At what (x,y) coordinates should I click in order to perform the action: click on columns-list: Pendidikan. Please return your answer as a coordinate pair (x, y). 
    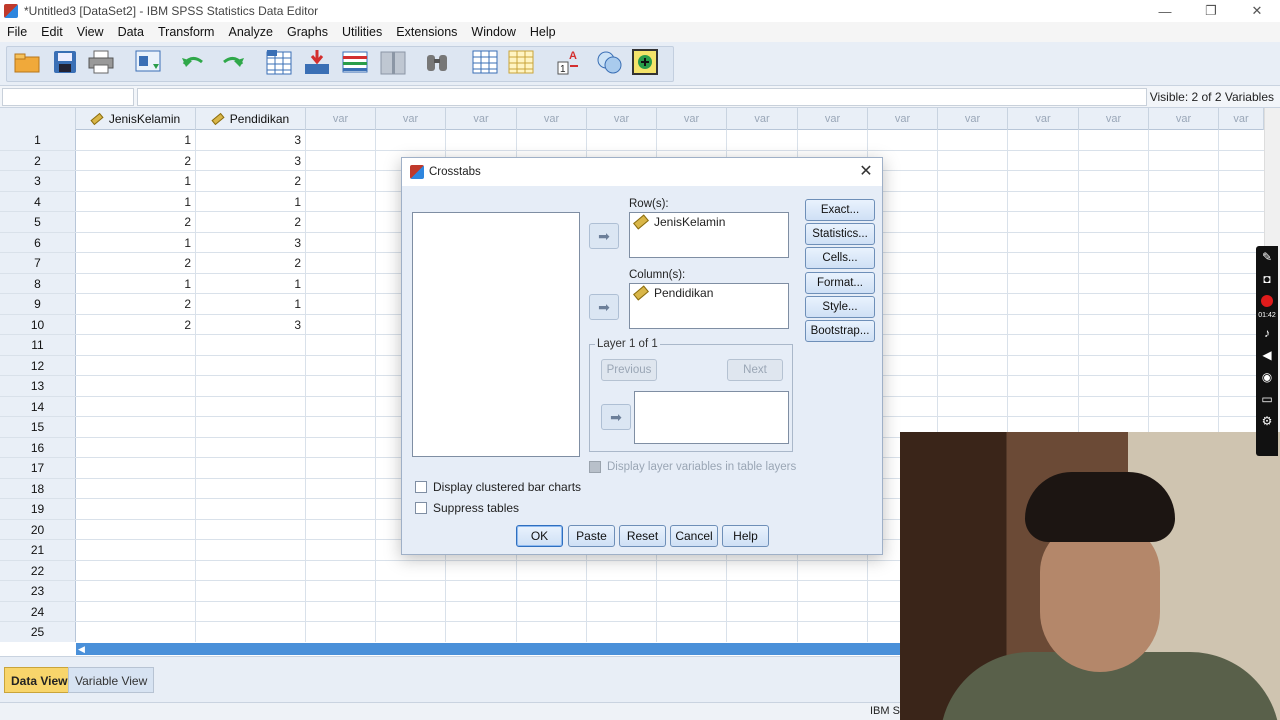
    Looking at the image, I should click on (709, 306).